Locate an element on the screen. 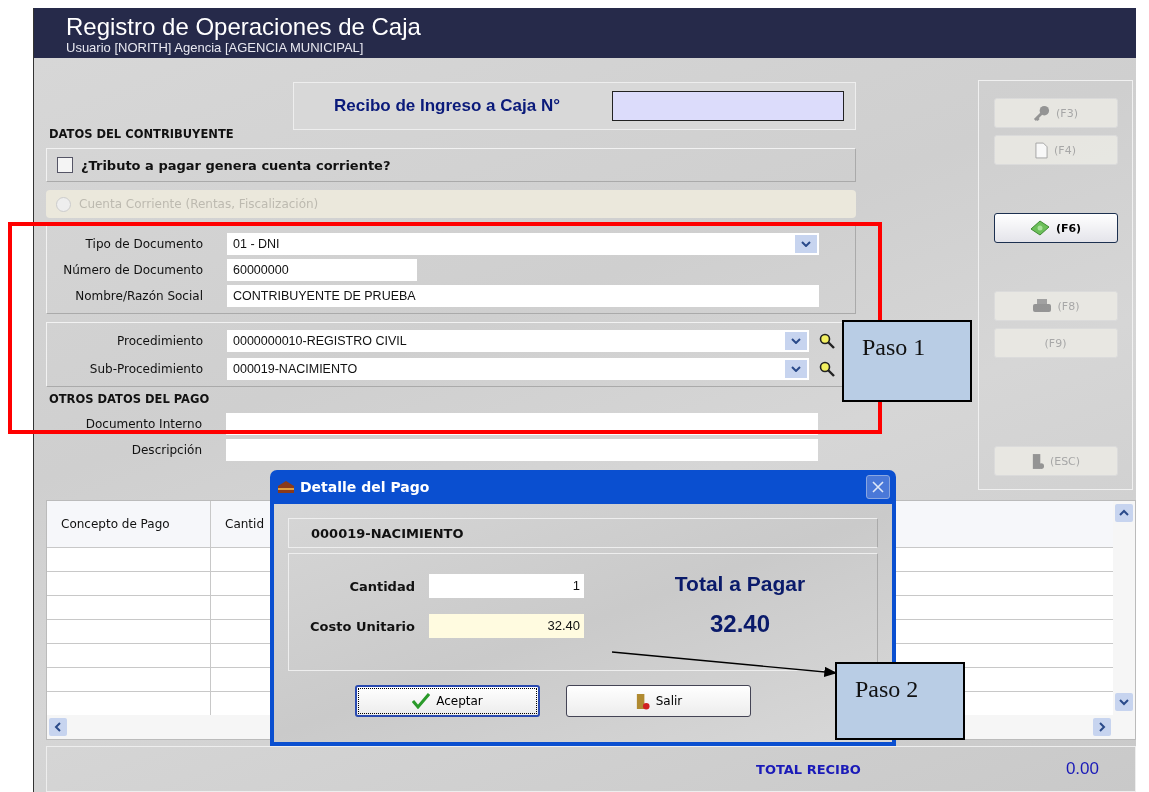 This screenshot has height=792, width=1149. field-label: Número de Documento is located at coordinates (133, 269).